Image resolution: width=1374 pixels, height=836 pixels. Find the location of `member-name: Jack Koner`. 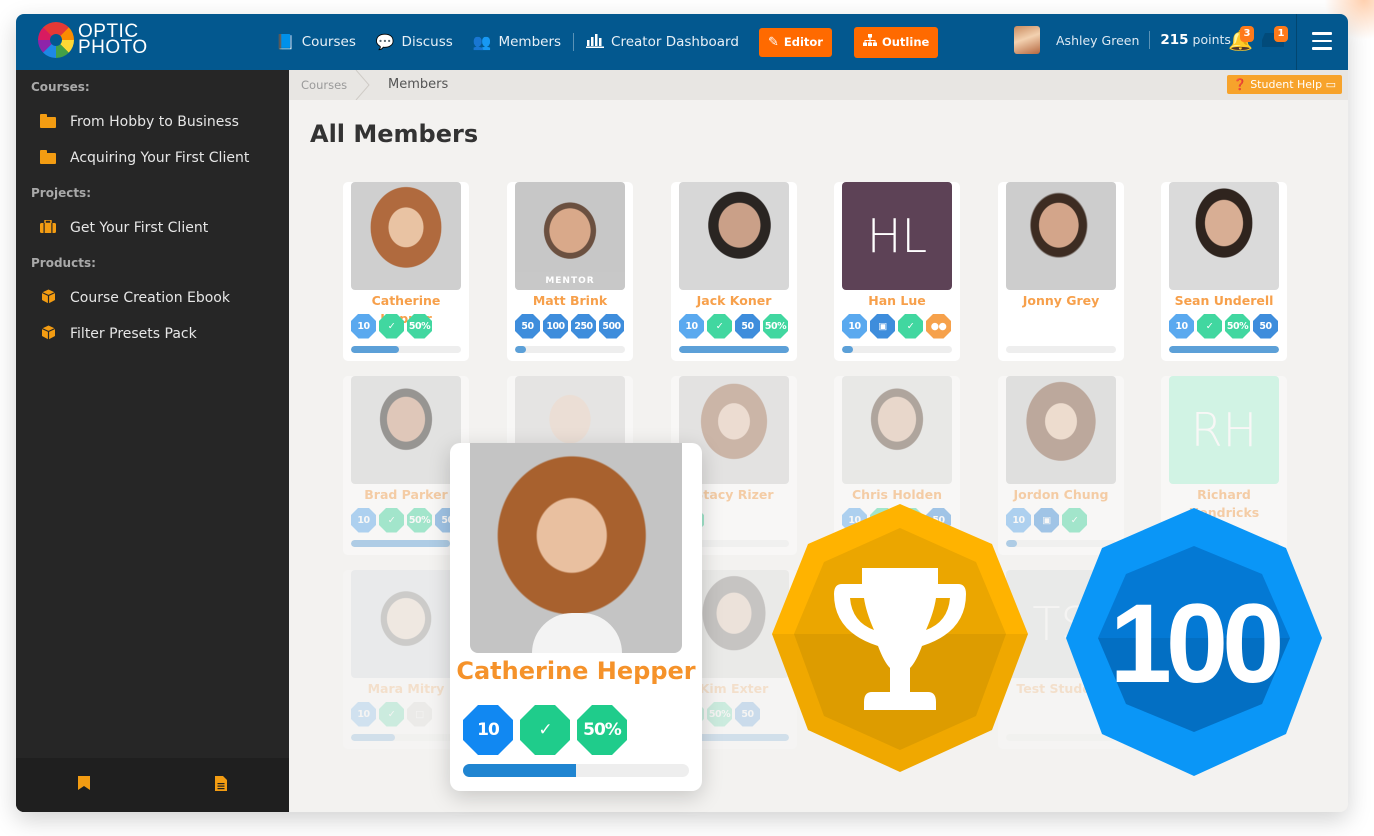

member-name: Jack Koner is located at coordinates (734, 301).